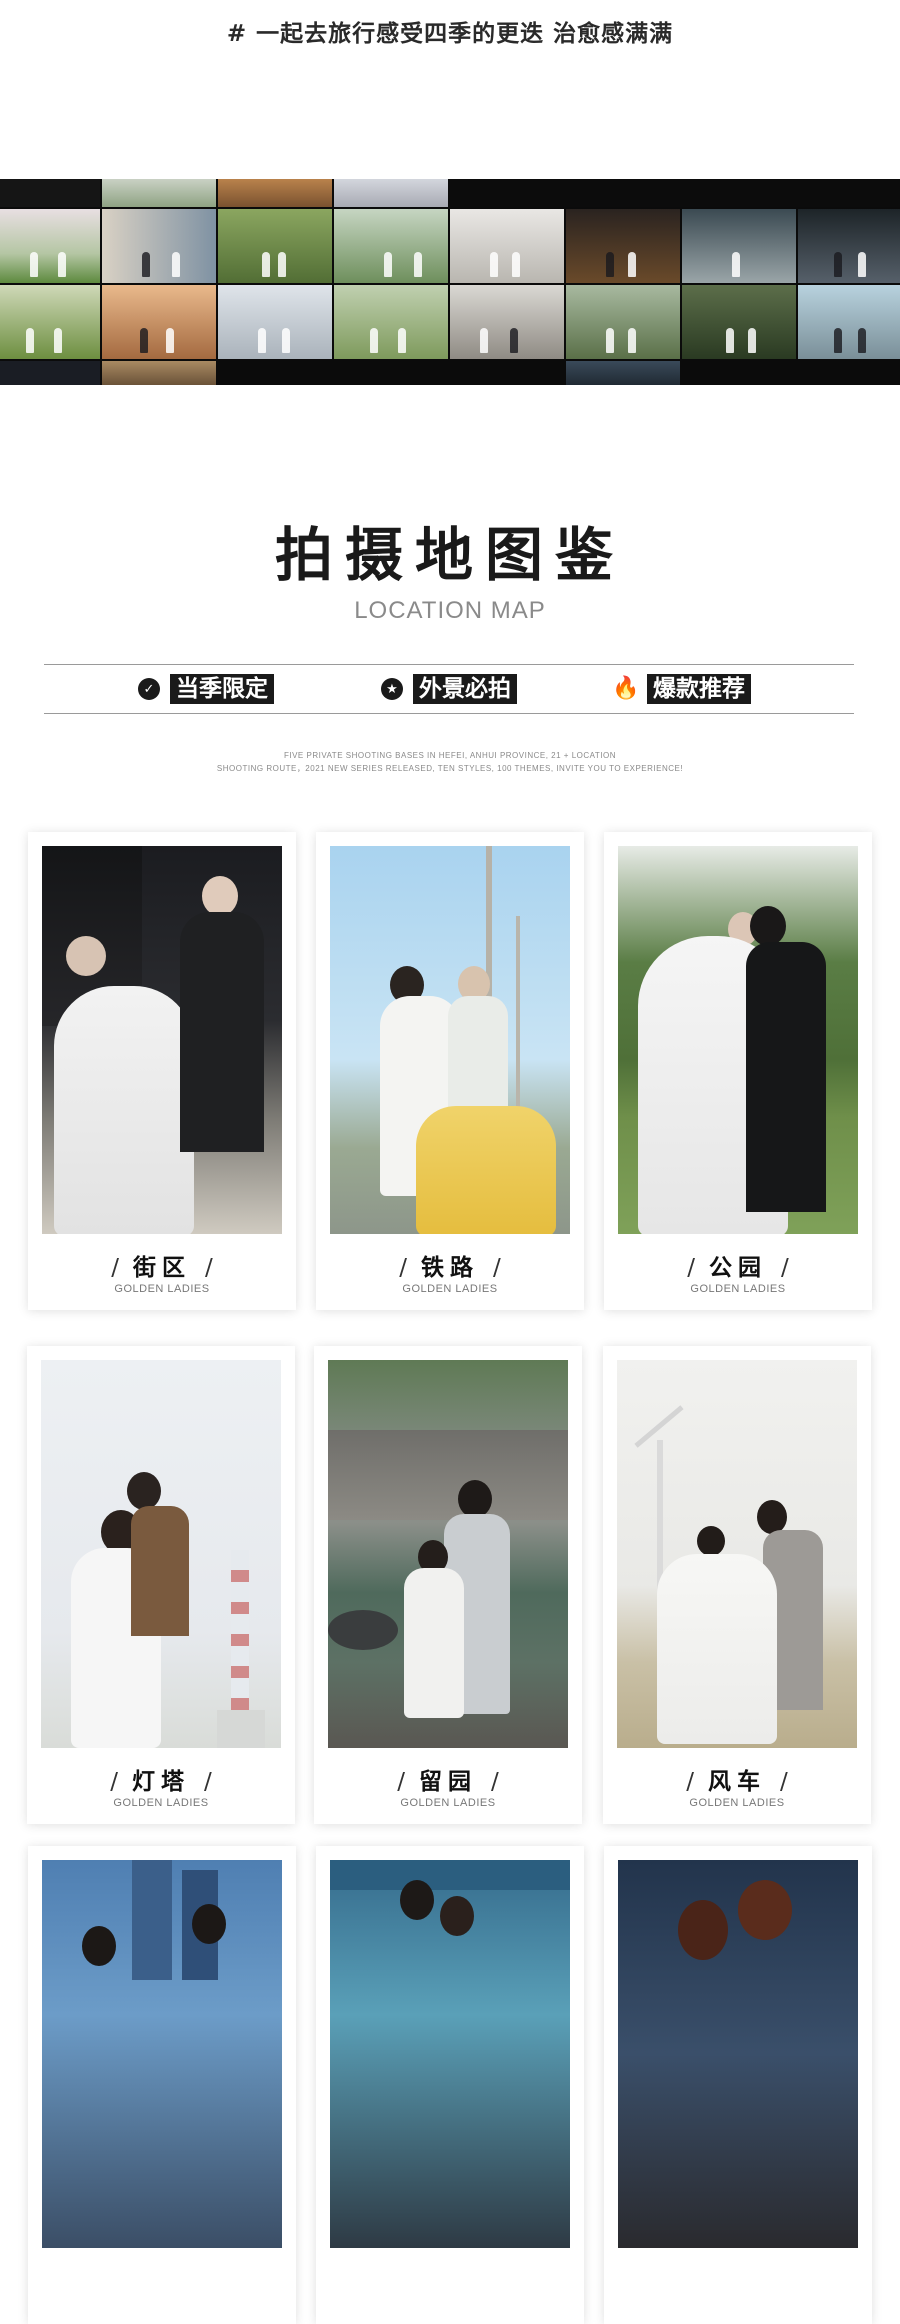 The width and height of the screenshot is (900, 2324). I want to click on location-card-station, so click(450, 2085).